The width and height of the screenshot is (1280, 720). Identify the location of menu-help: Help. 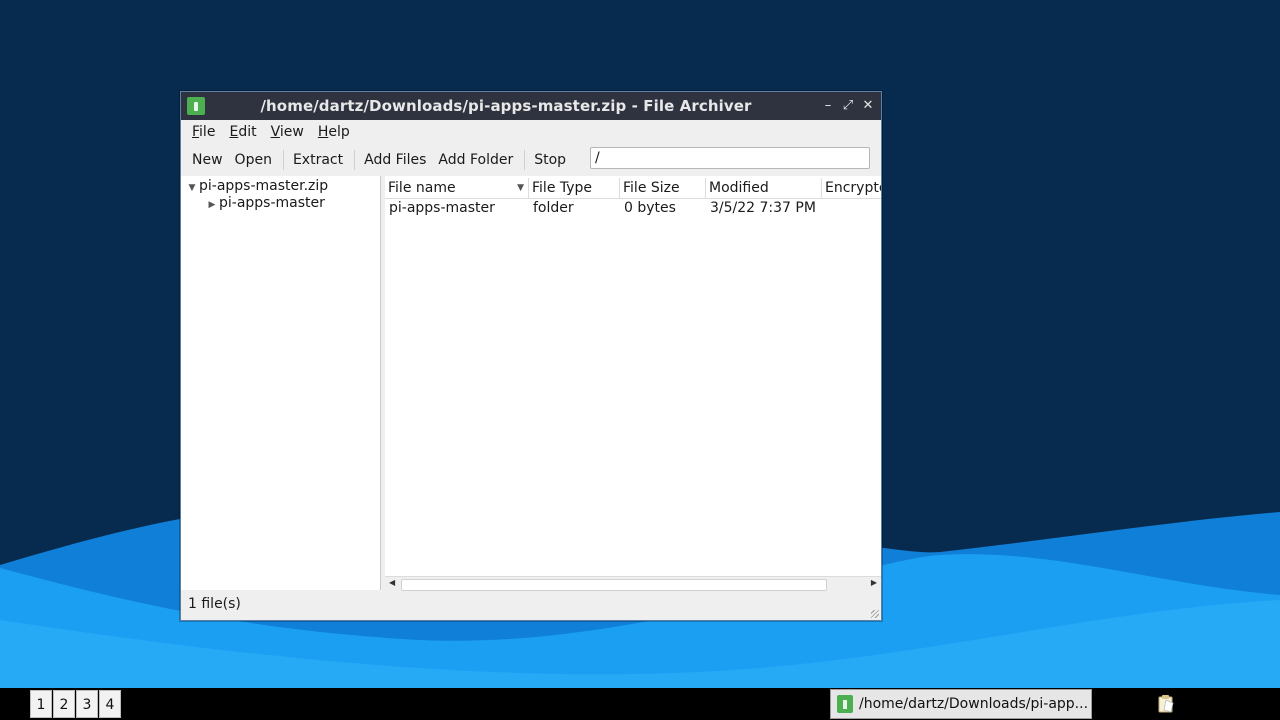
(334, 132).